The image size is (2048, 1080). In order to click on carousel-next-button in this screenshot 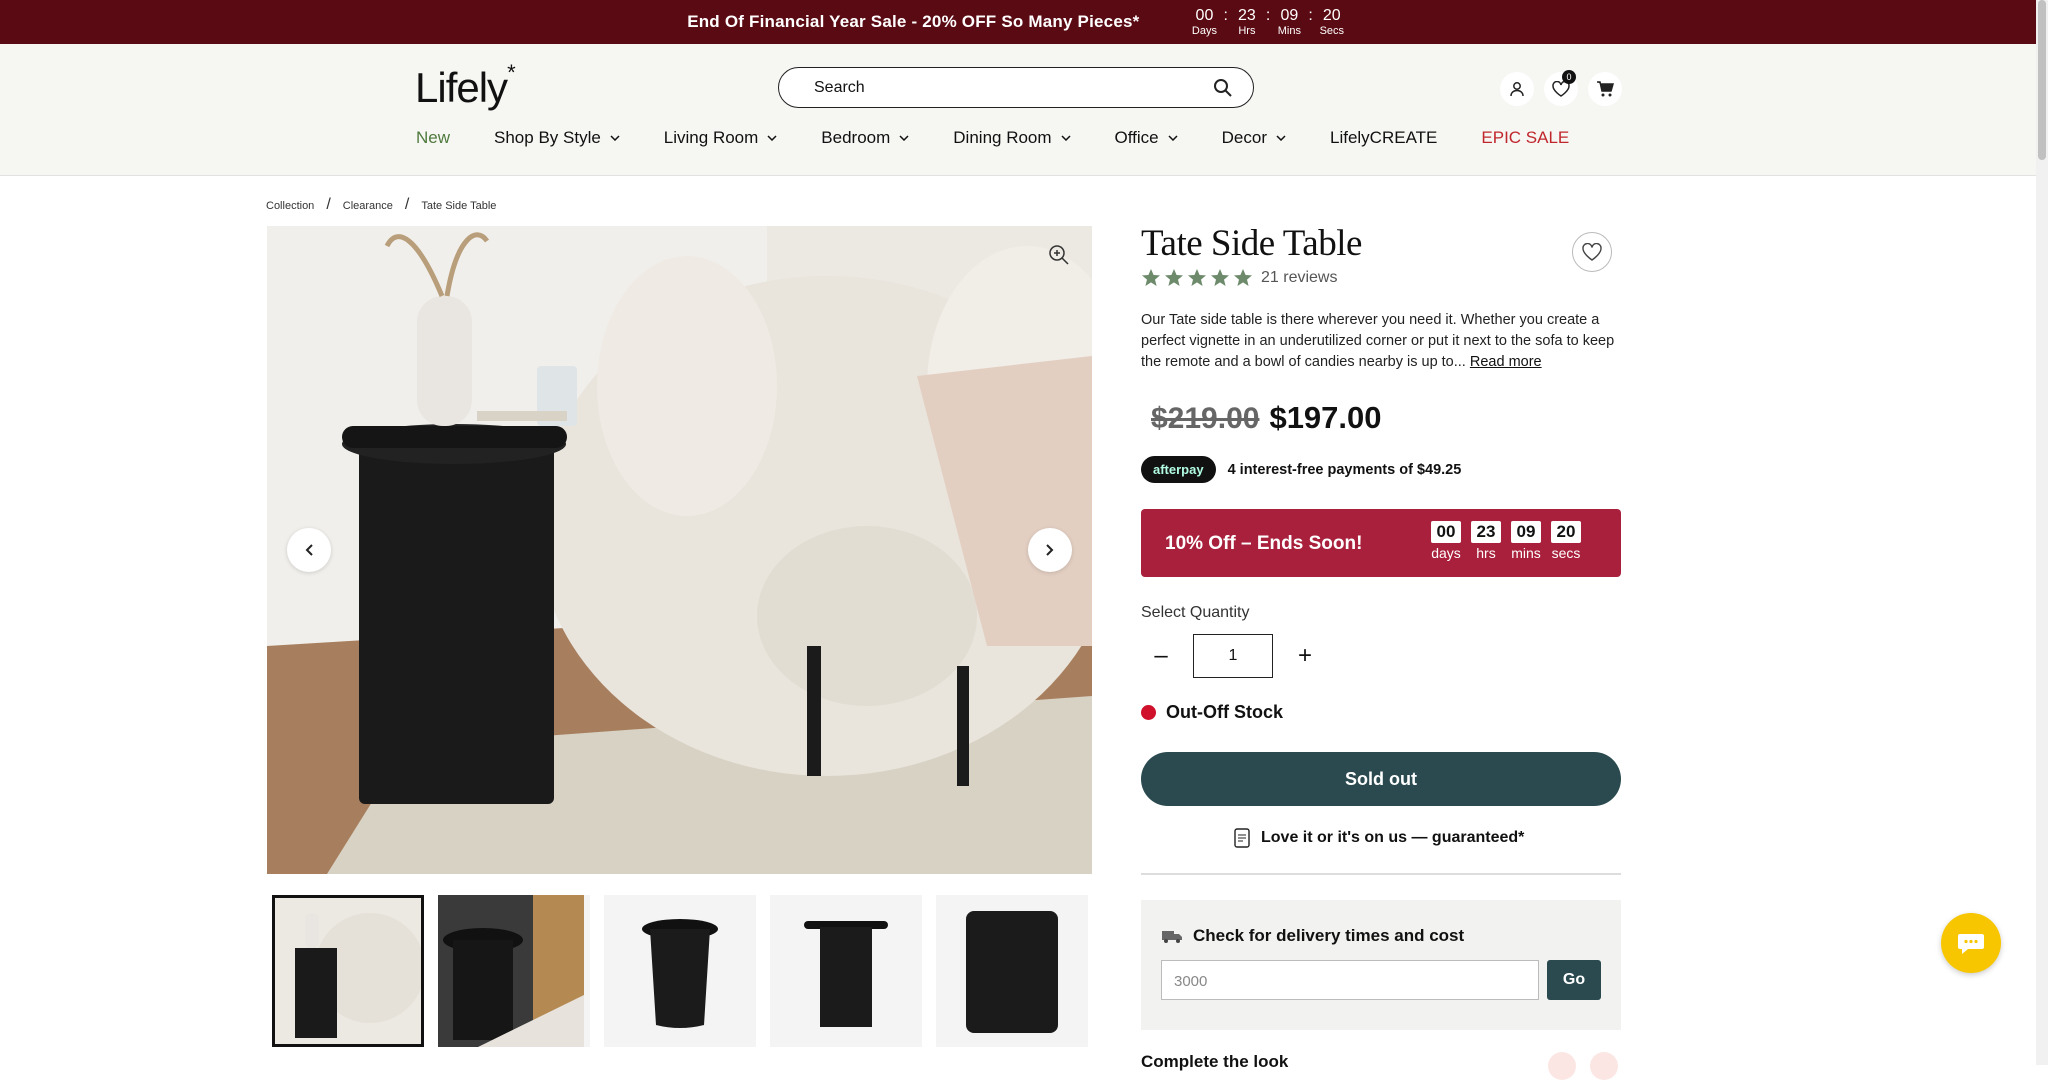, I will do `click(1604, 1066)`.